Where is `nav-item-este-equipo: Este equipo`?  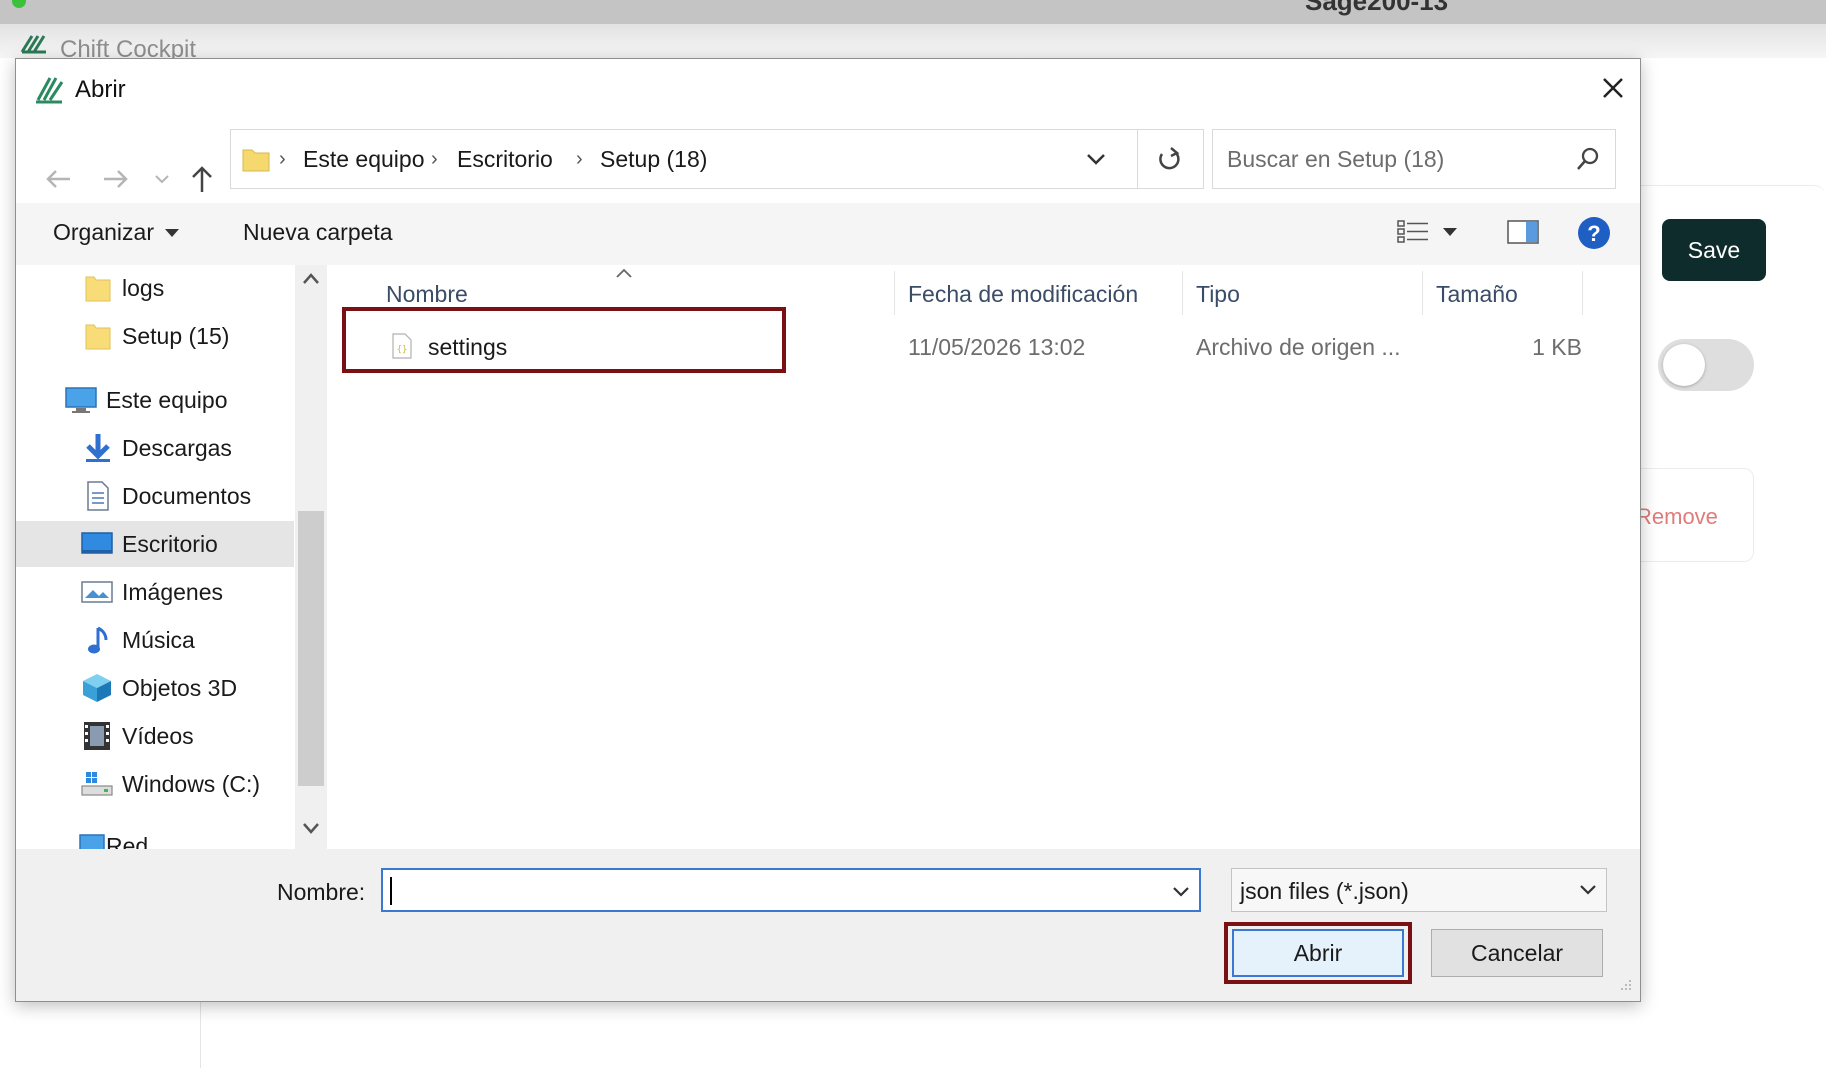
nav-item-este-equipo: Este equipo is located at coordinates (155, 400).